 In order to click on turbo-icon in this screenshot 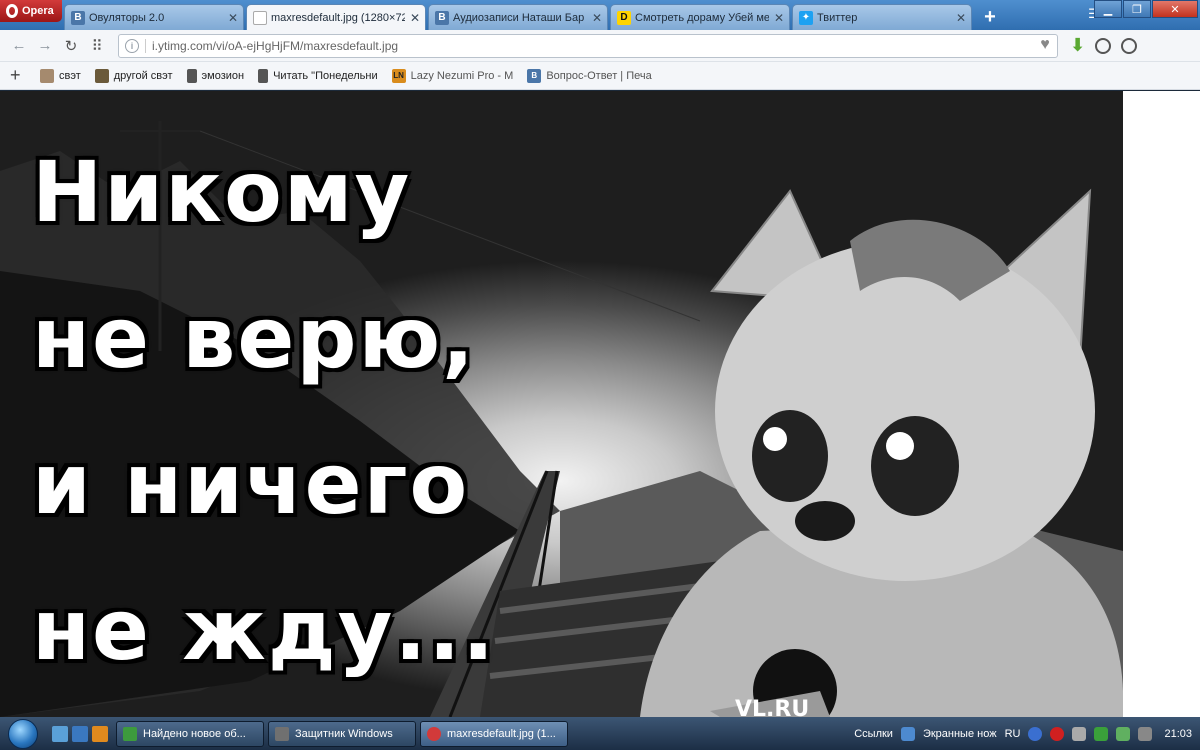, I will do `click(1103, 45)`.